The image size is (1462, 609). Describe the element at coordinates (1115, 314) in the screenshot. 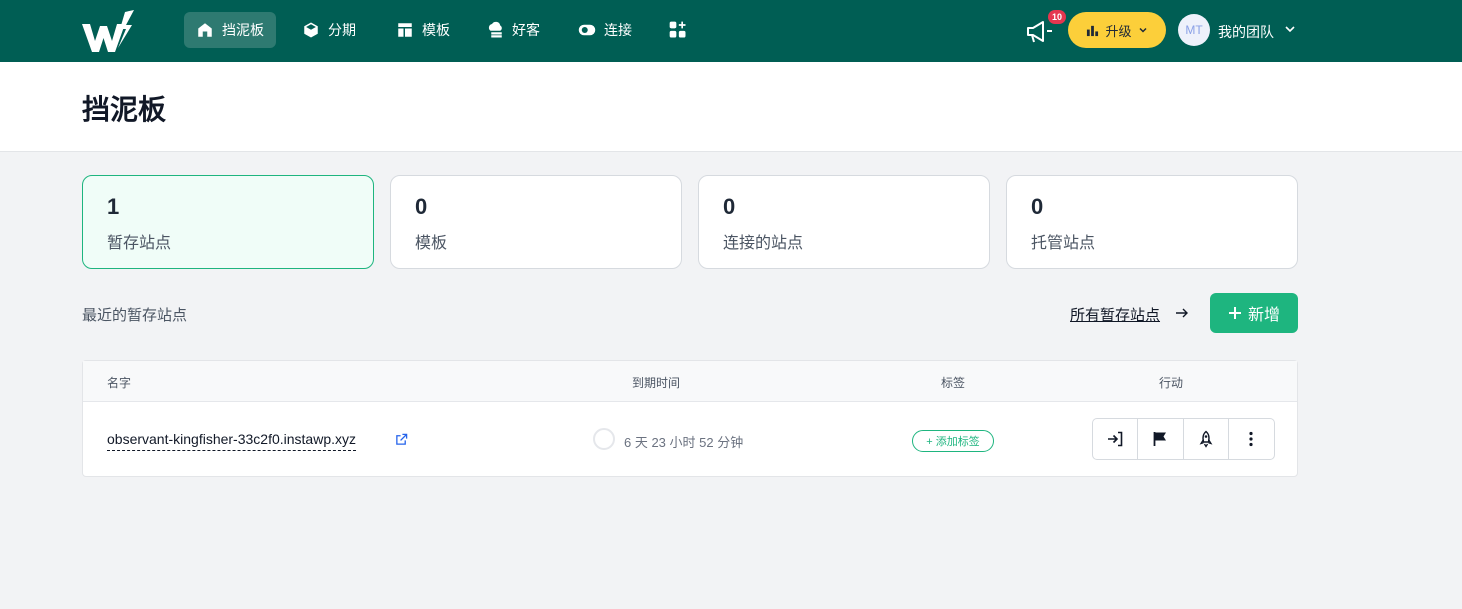

I see `all-staging-sites-link: 所有暂存站点` at that location.